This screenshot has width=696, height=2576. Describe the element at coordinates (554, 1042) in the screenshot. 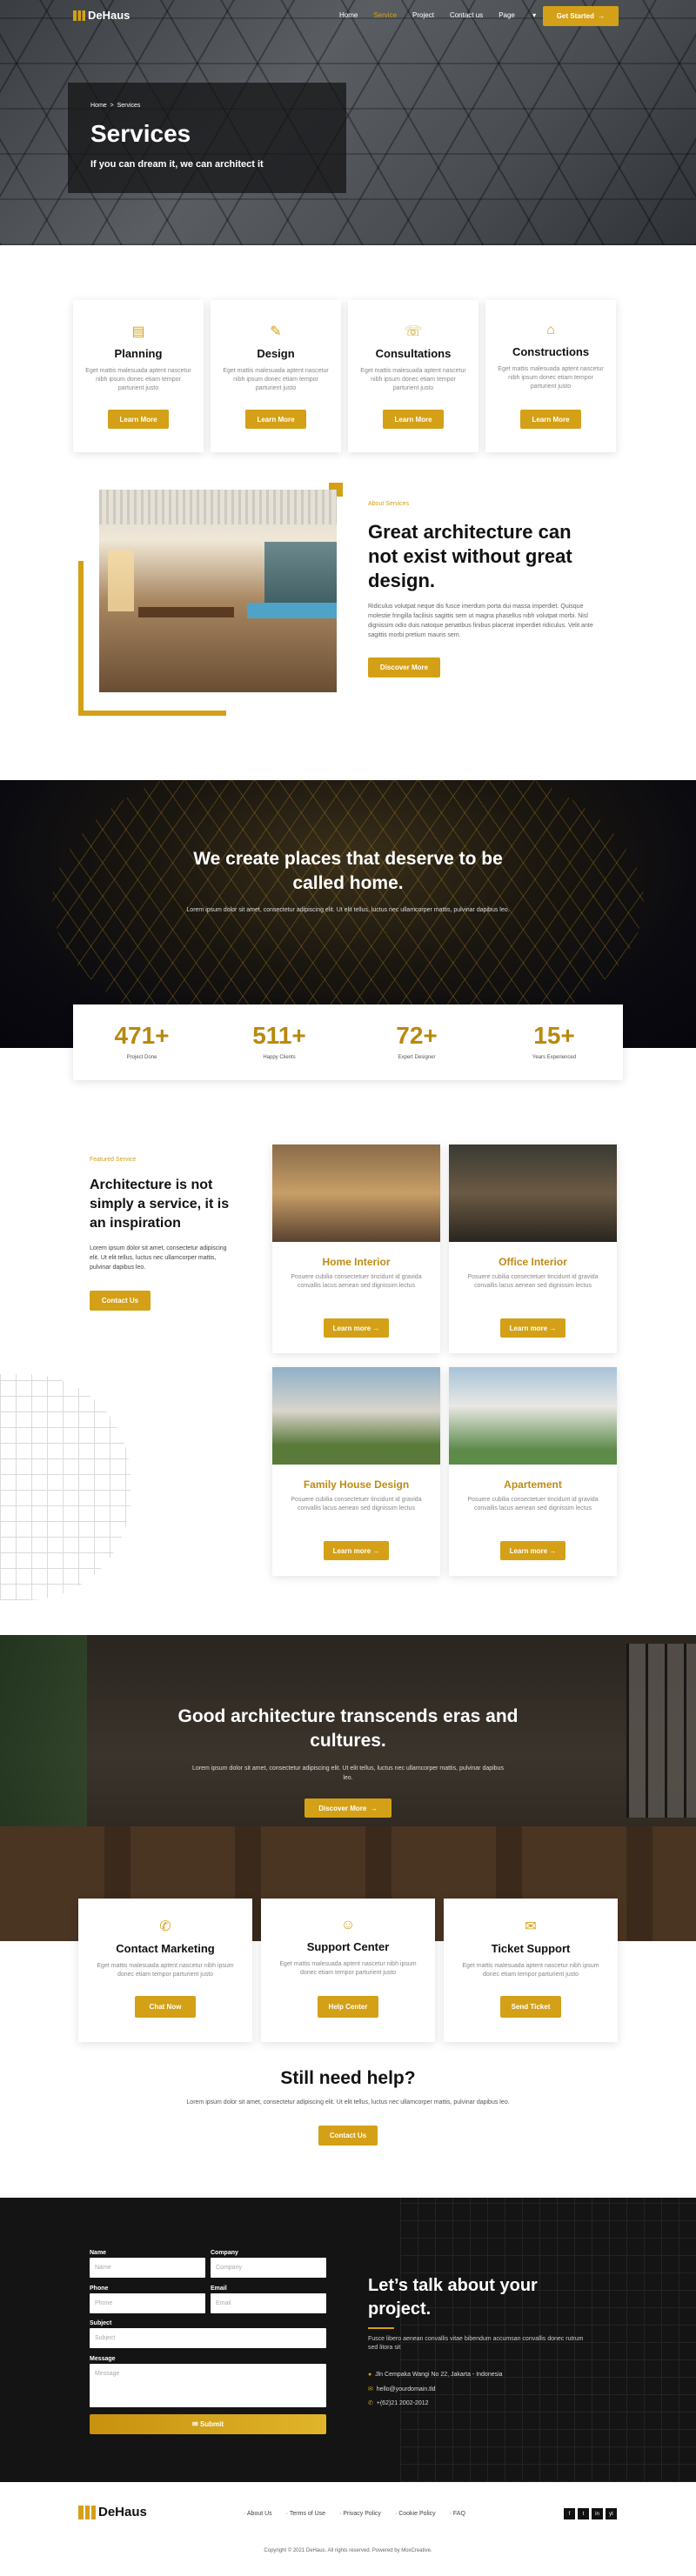

I see `stat-years: 15+ Years Experienced` at that location.